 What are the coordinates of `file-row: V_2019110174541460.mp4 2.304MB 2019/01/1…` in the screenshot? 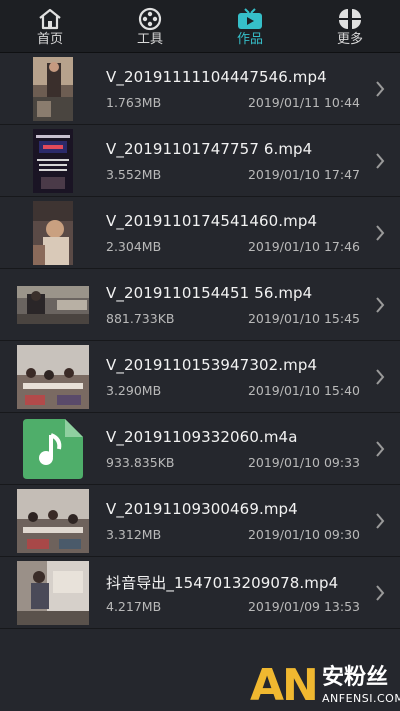 It's located at (200, 233).